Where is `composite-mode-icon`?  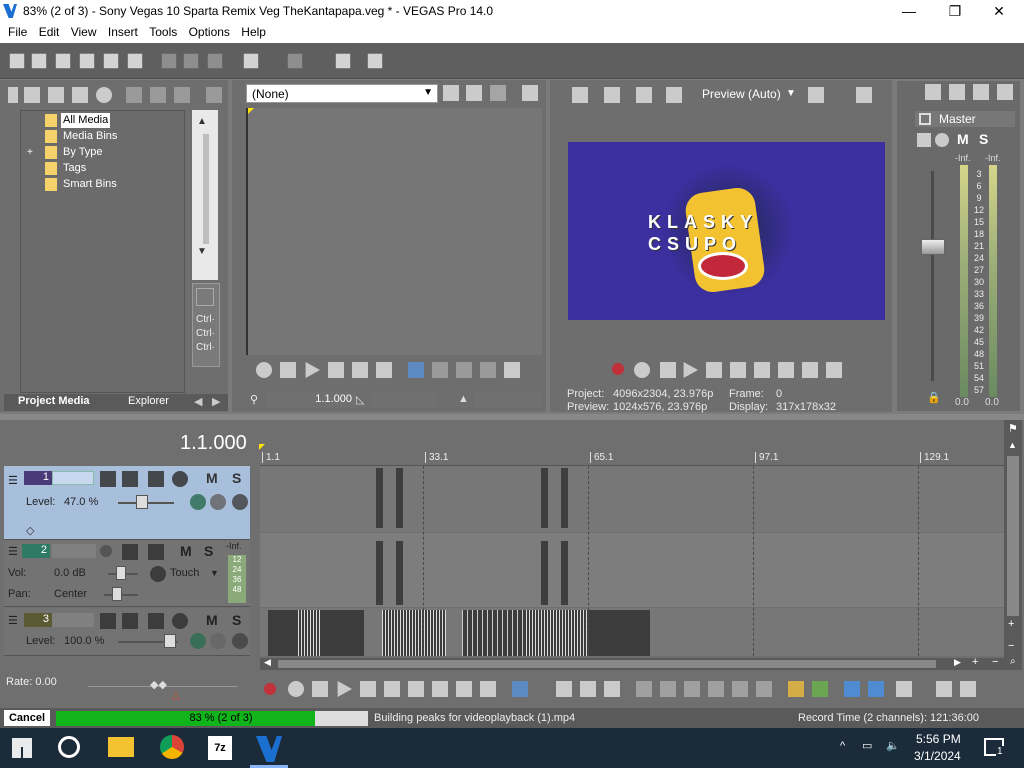 composite-mode-icon is located at coordinates (180, 479).